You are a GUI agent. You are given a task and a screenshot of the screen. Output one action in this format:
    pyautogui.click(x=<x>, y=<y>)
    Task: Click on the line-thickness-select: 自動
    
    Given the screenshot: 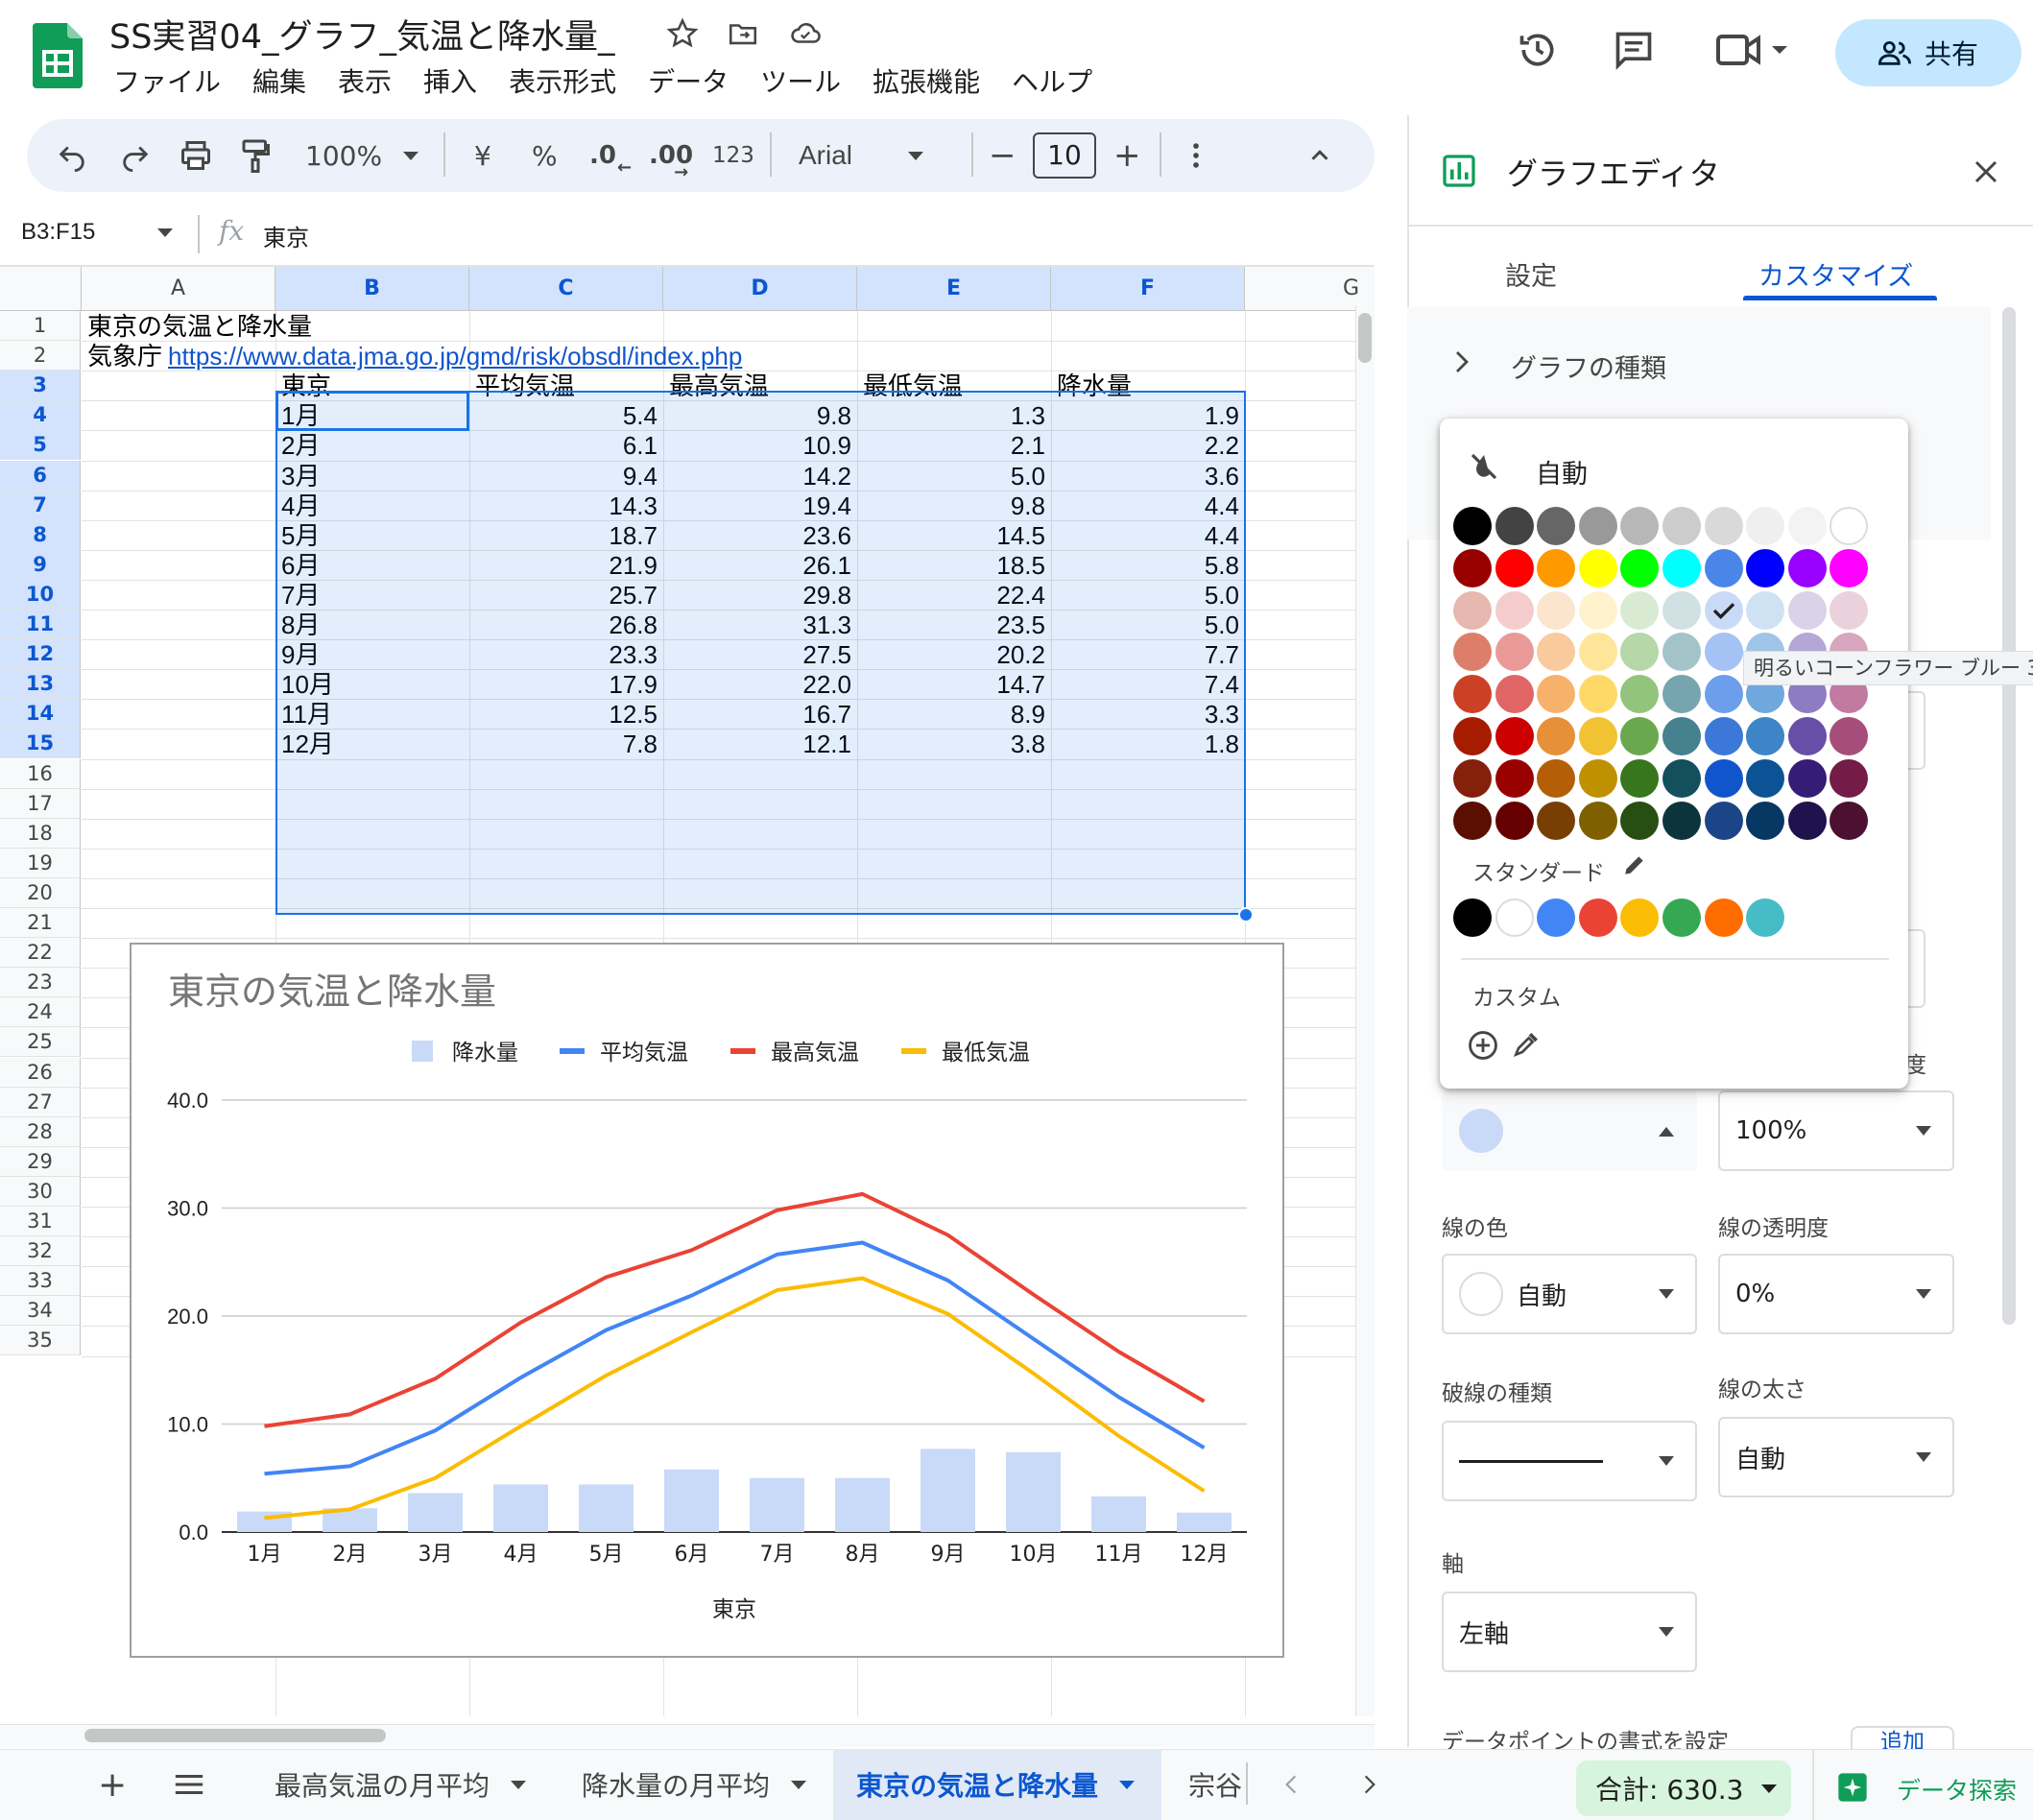 What is the action you would take?
    pyautogui.click(x=1836, y=1457)
    